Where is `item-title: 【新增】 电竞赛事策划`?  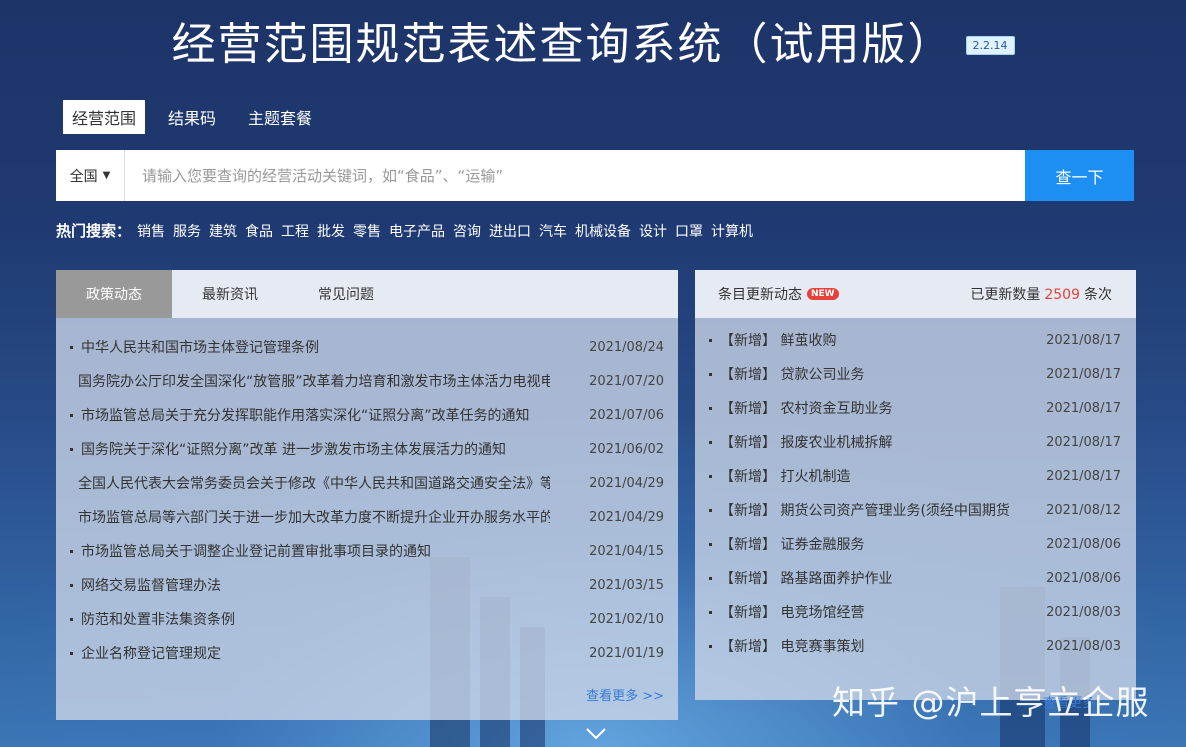 item-title: 【新增】 电竞赛事策划 is located at coordinates (792, 647).